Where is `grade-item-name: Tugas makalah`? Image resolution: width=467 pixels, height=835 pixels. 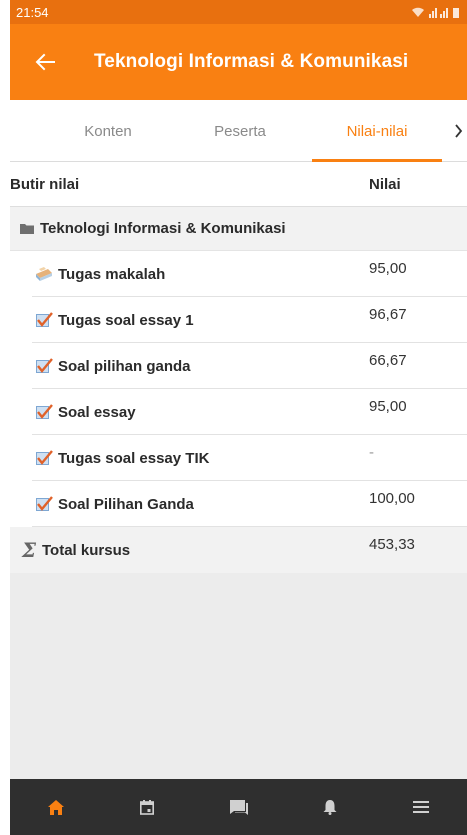
grade-item-name: Tugas makalah is located at coordinates (112, 274).